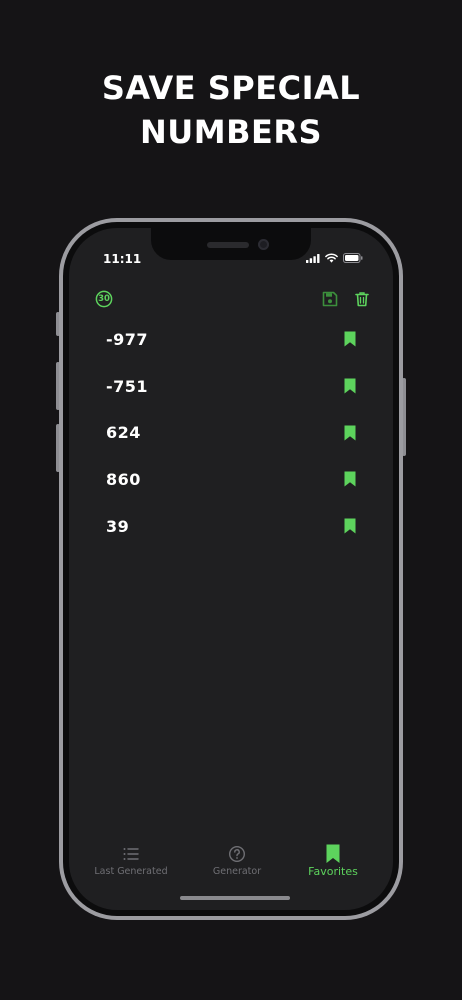  I want to click on trash-icon, so click(362, 299).